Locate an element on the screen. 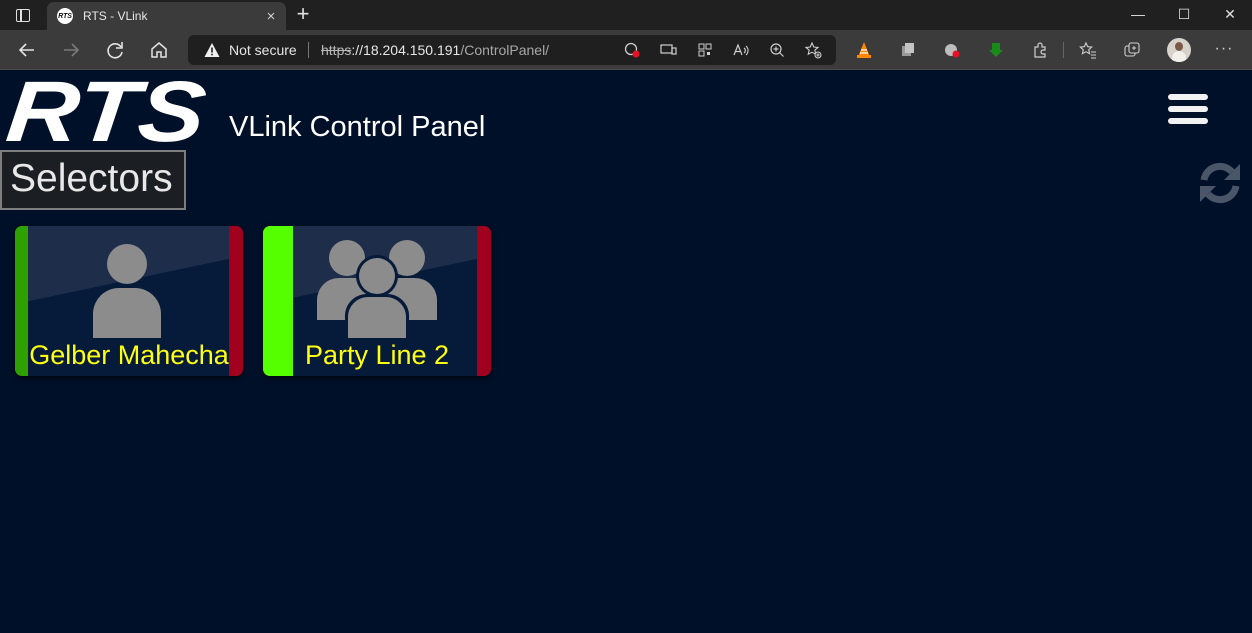 The height and width of the screenshot is (633, 1252). selector-label: Party Line 2 is located at coordinates (377, 355).